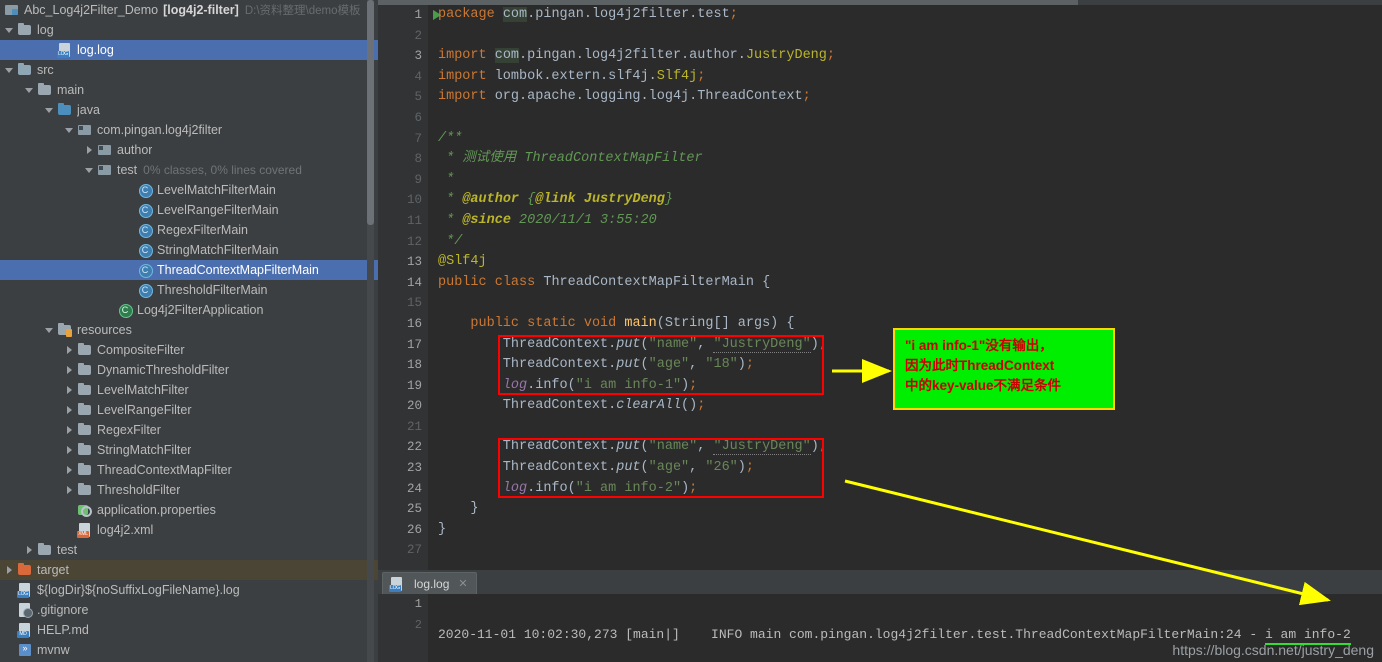 The height and width of the screenshot is (662, 1382). What do you see at coordinates (572, 76) in the screenshot?
I see `code-line-4: import lombok.extern.slf4j.Slf4j;` at bounding box center [572, 76].